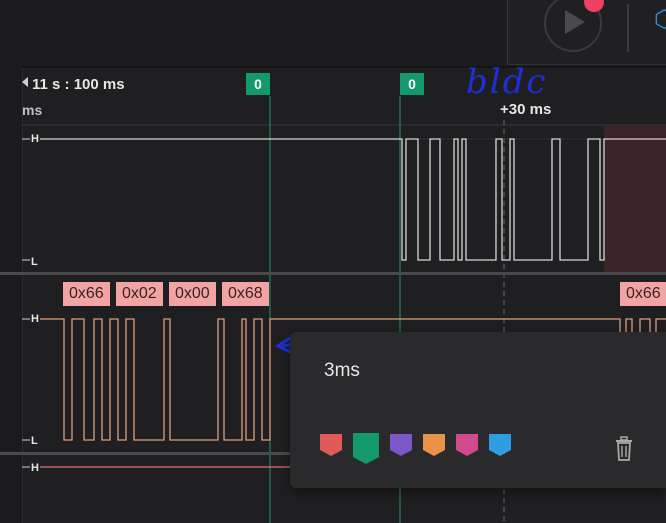 This screenshot has width=666, height=523. I want to click on scroll-left-icon, so click(25, 82).